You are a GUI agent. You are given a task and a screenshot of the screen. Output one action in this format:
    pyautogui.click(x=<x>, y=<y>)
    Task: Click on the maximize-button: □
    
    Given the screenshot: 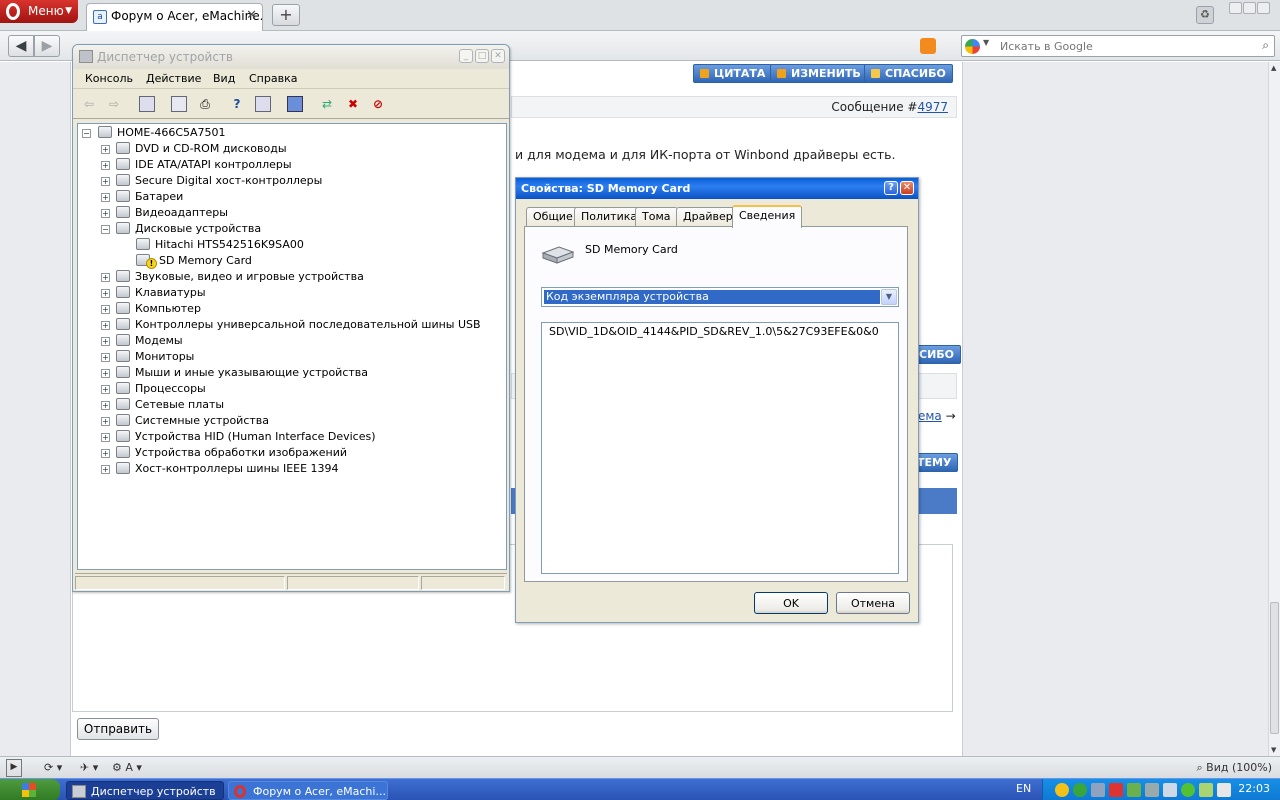 What is the action you would take?
    pyautogui.click(x=482, y=56)
    